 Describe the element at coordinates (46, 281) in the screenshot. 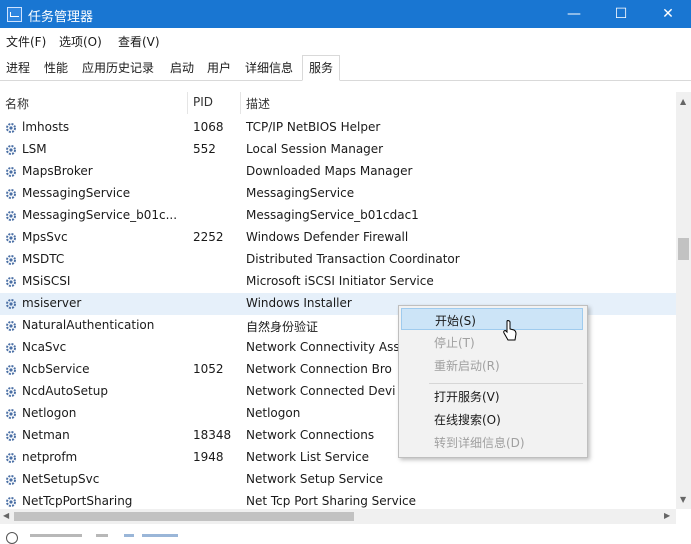

I see `service-name: MSiSCSI` at that location.